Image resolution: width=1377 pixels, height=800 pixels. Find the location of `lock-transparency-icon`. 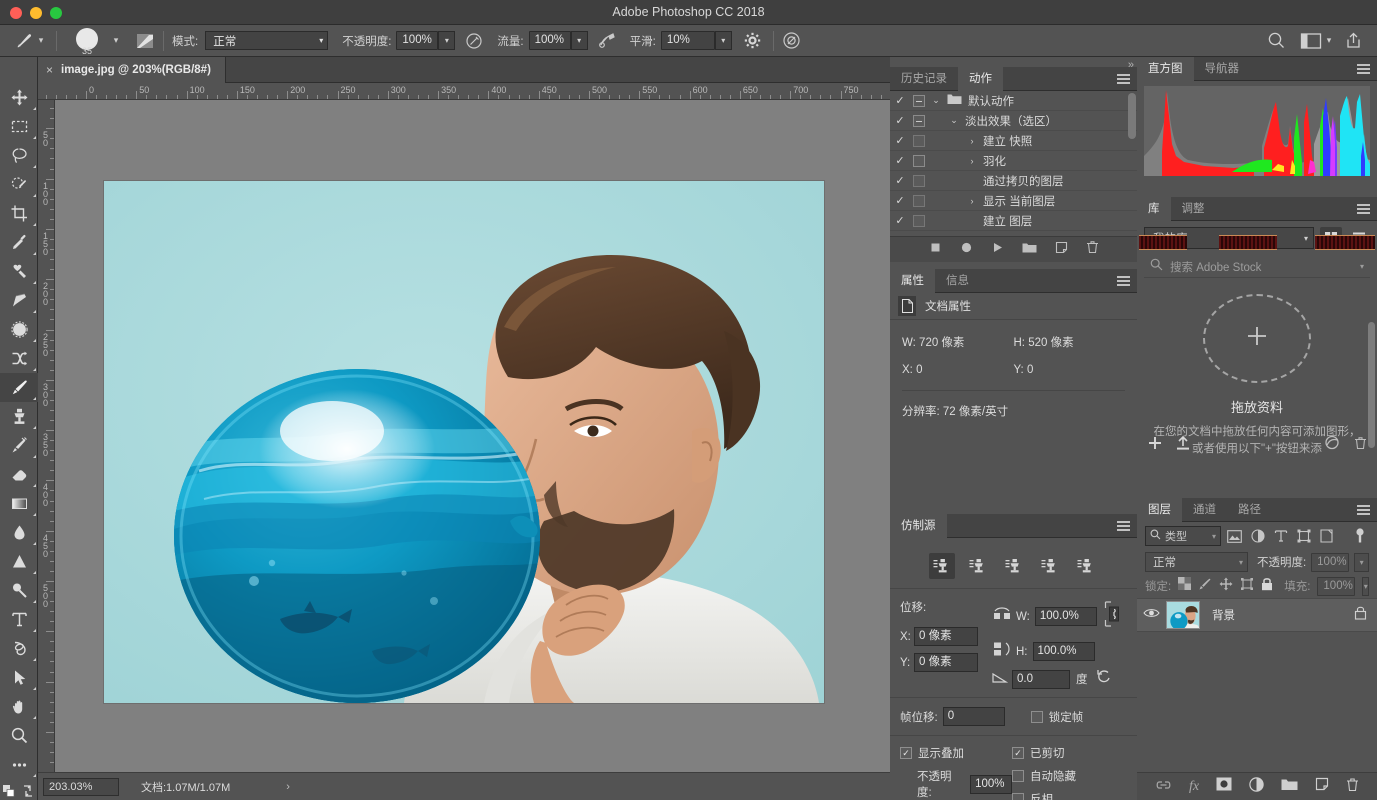

lock-transparency-icon is located at coordinates (1185, 586).